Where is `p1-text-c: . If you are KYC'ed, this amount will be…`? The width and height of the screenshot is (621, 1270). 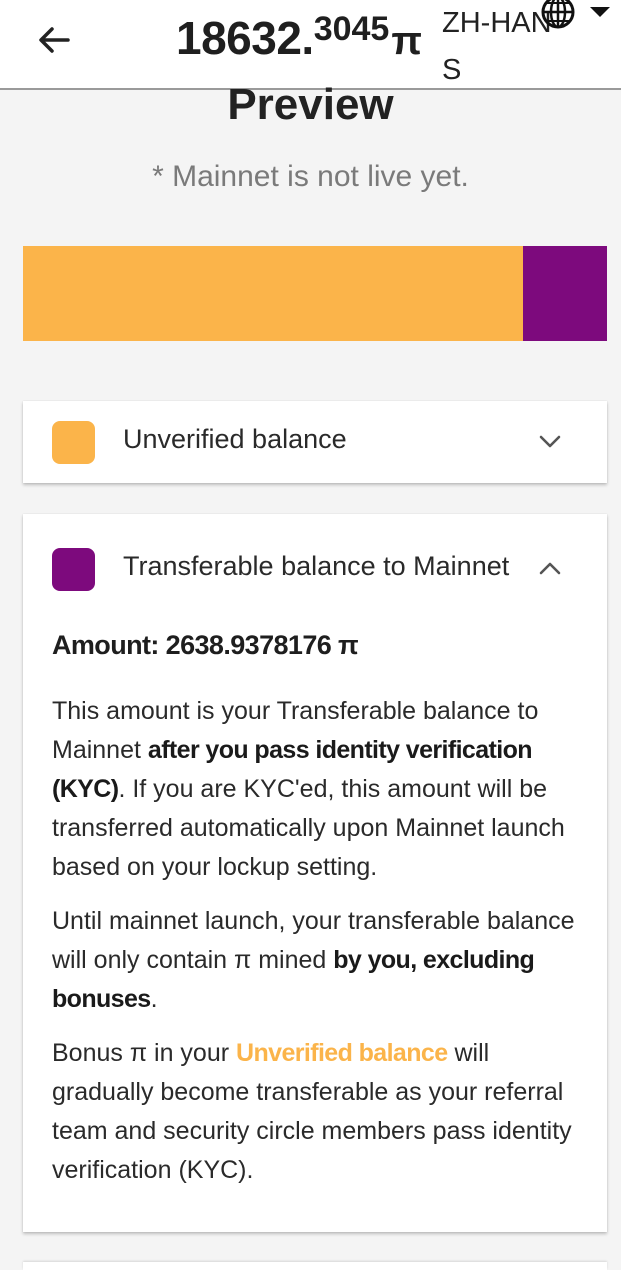 p1-text-c: . If you are KYC'ed, this amount will be… is located at coordinates (308, 828).